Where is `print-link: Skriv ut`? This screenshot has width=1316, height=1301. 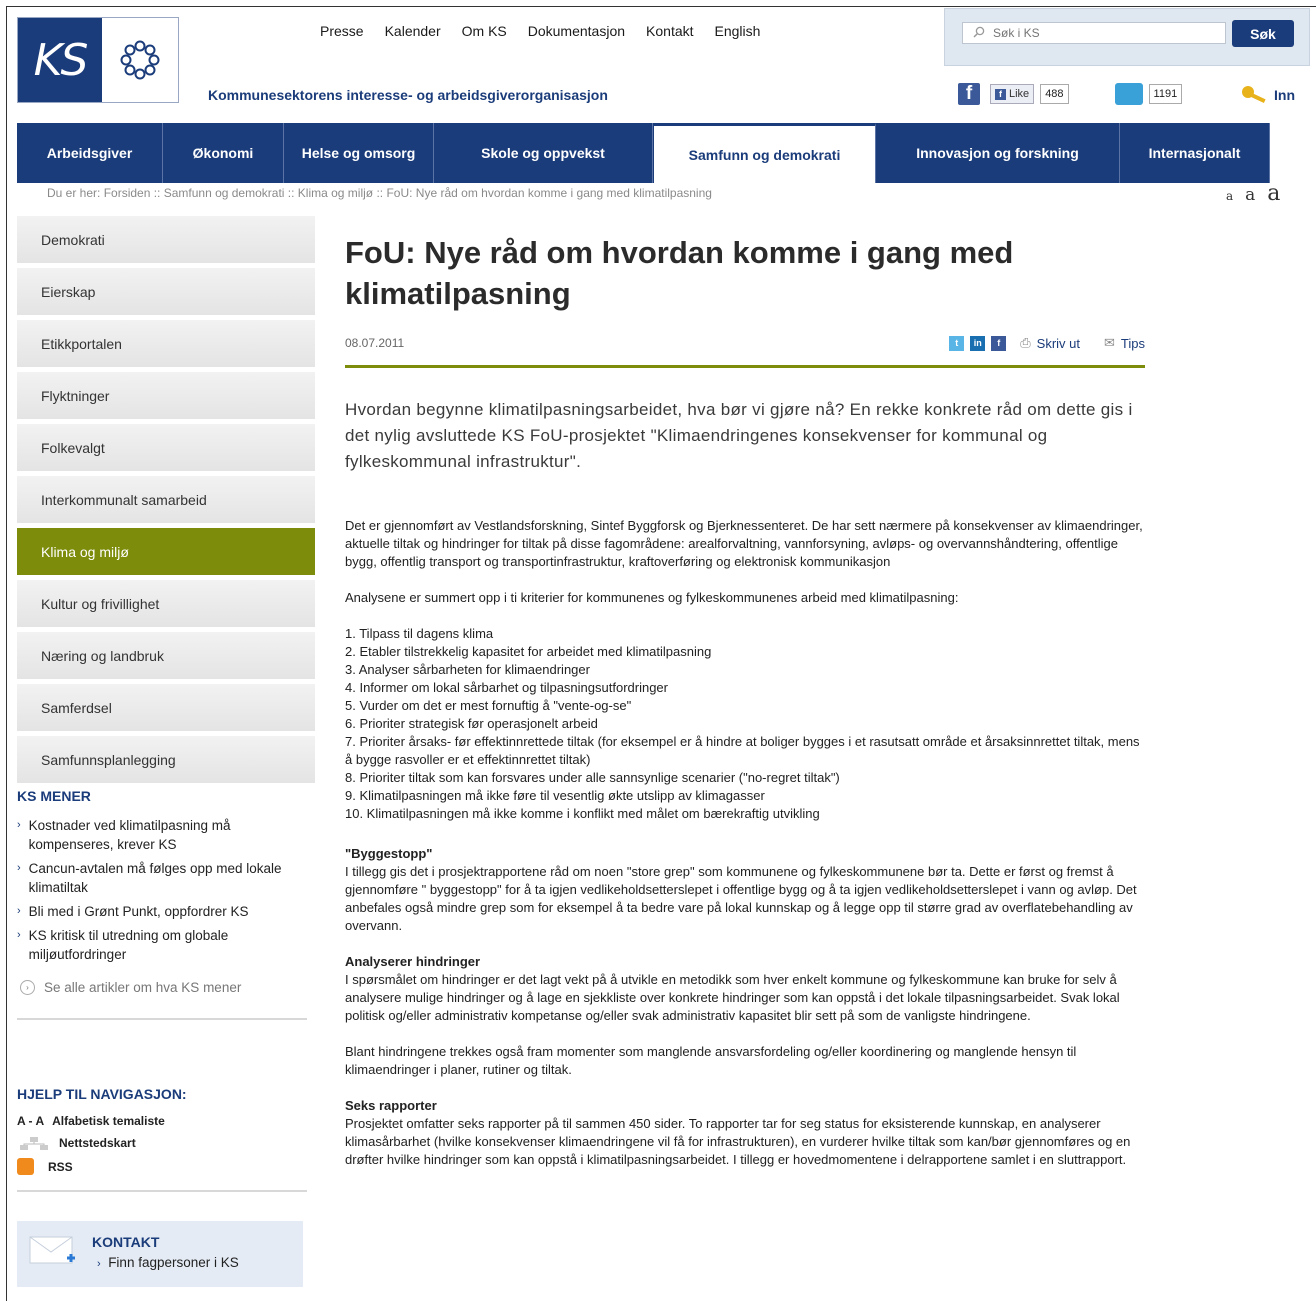
print-link: Skriv ut is located at coordinates (1058, 343).